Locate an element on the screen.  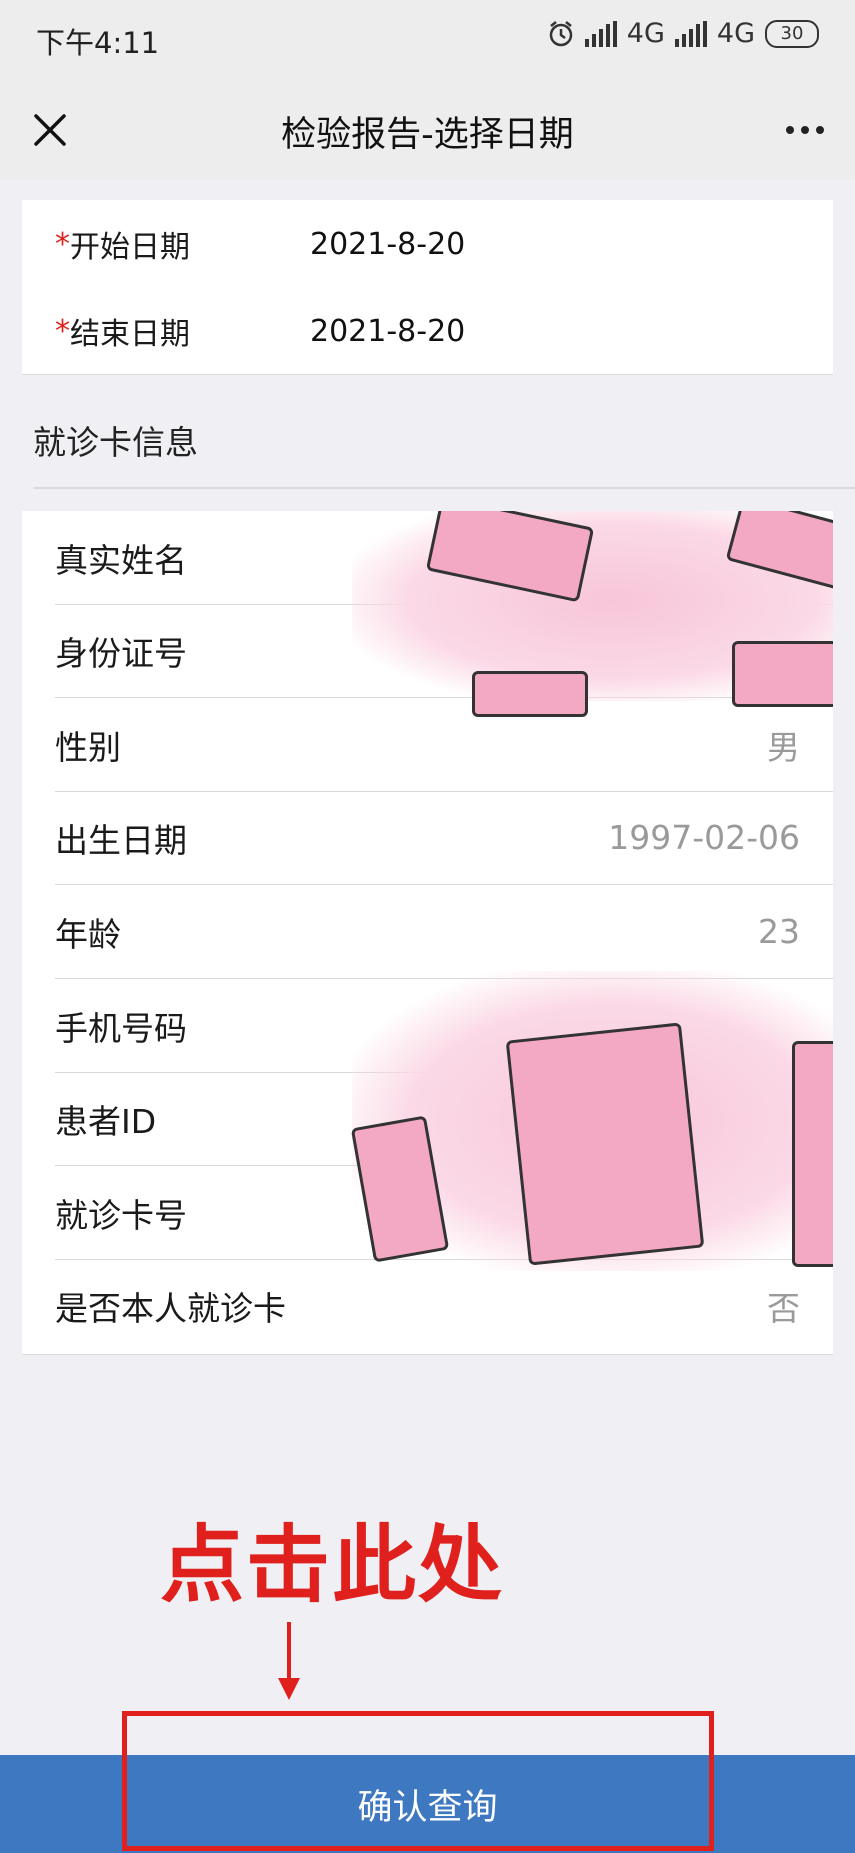
patient-id-label: 患者ID is located at coordinates (106, 1121).